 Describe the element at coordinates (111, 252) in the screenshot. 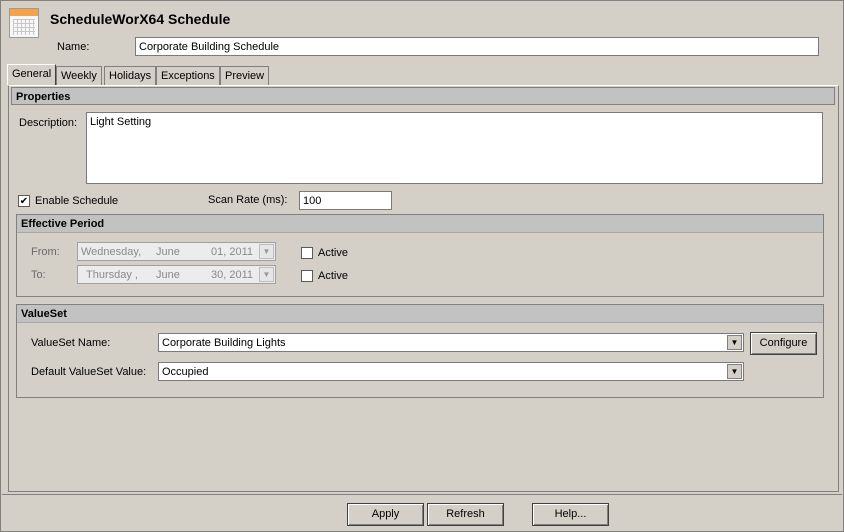

I see `from-weekday: Wednesday,` at that location.